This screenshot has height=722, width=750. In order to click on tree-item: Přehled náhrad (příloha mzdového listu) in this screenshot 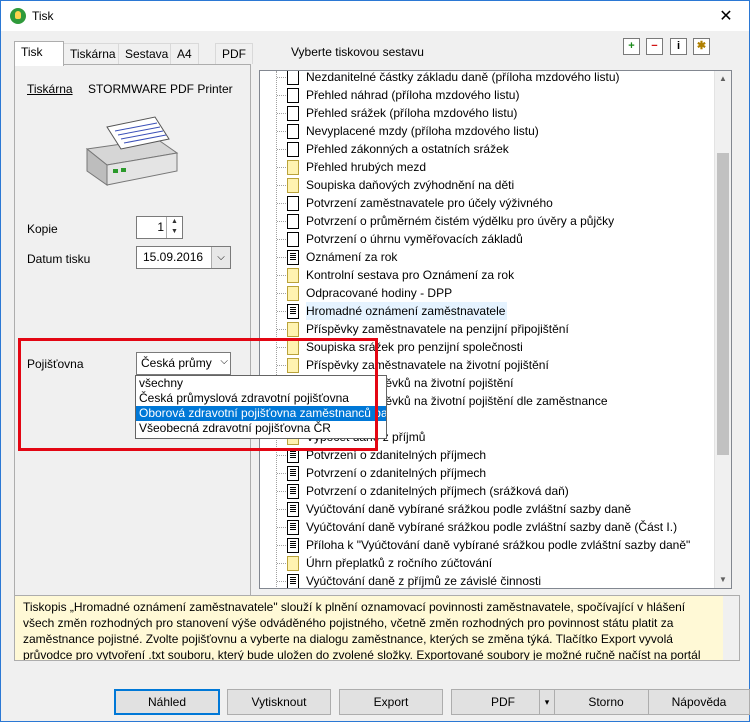, I will do `click(487, 95)`.